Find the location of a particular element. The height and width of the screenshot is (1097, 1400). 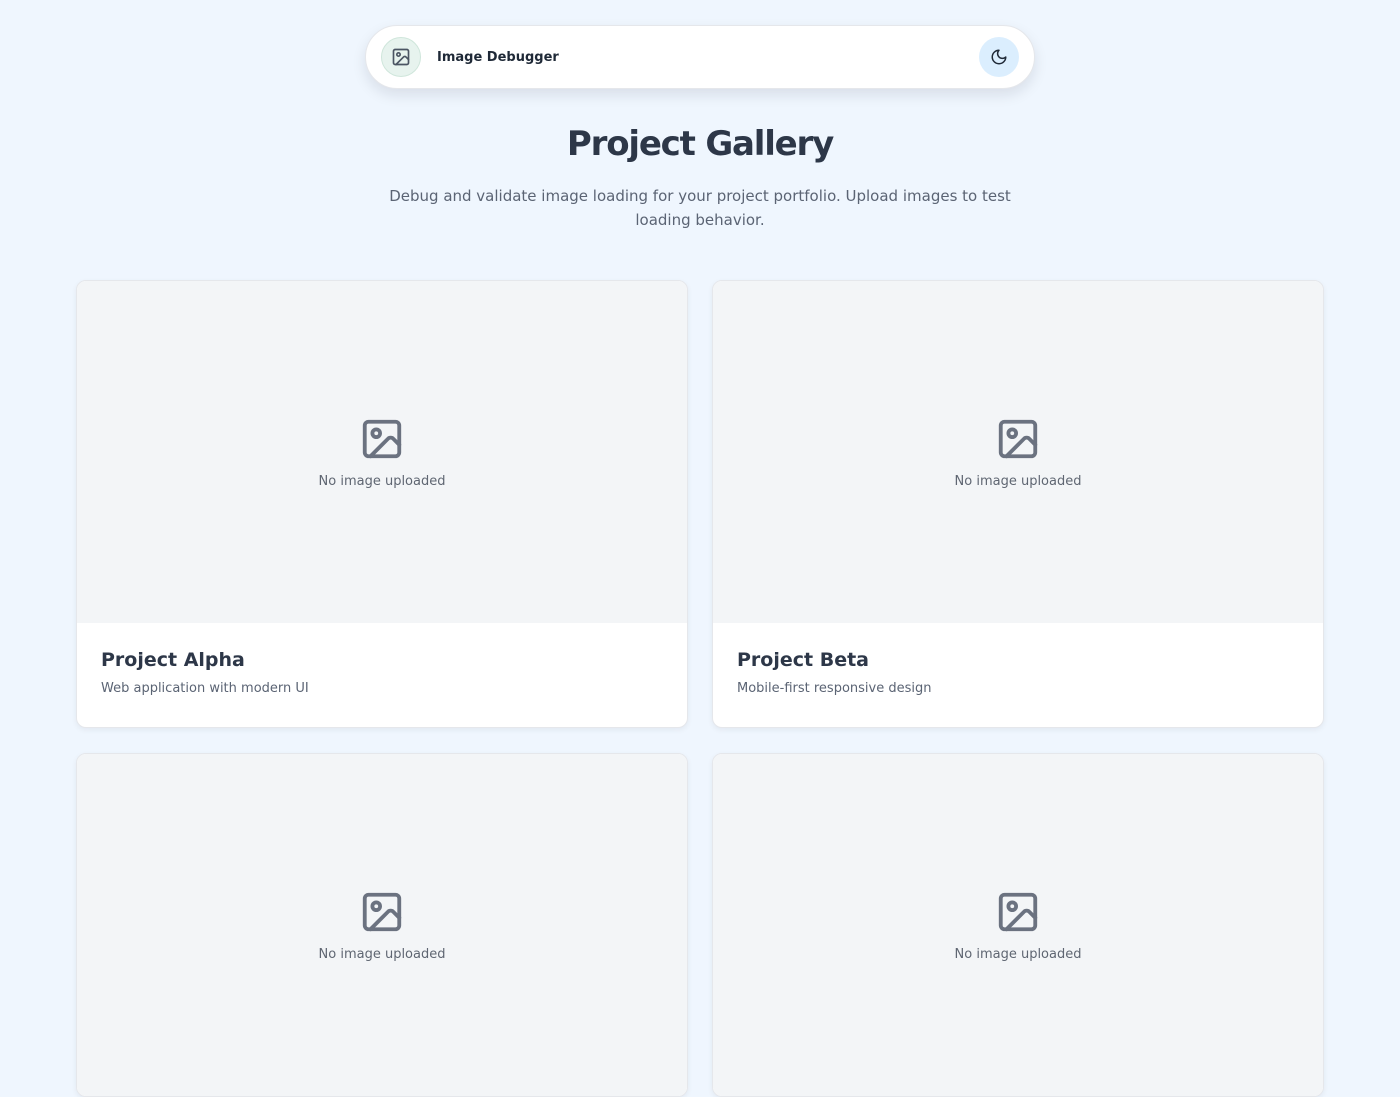

card-title: Project Beta is located at coordinates (803, 660).